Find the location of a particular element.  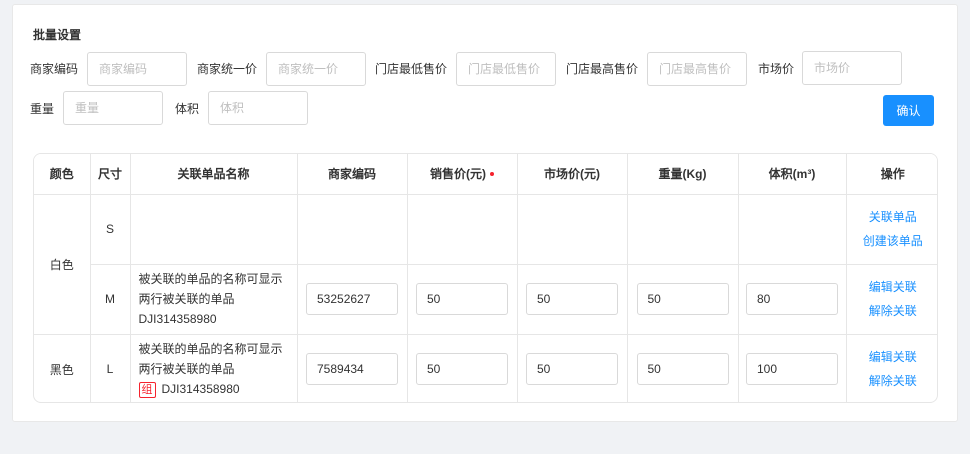

header-merchant-code: 商家编码 is located at coordinates (352, 174).